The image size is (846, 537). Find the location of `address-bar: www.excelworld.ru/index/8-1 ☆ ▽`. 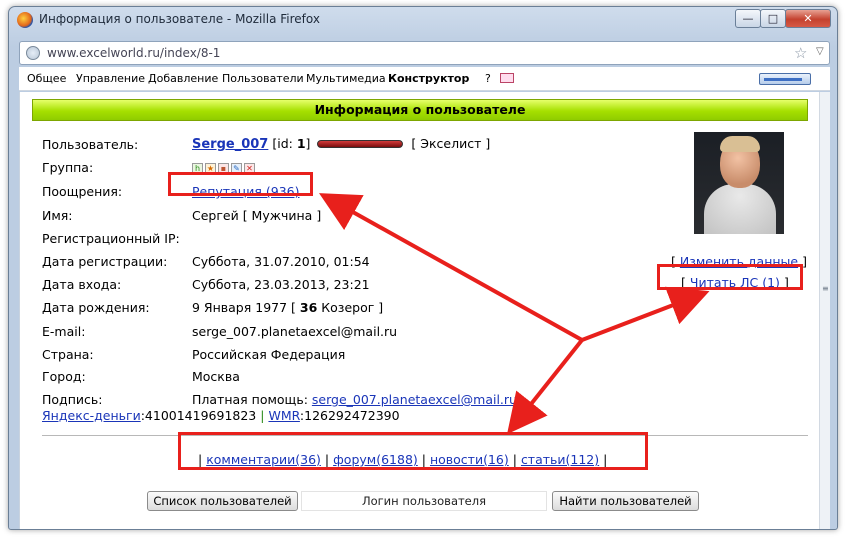

address-bar: www.excelworld.ru/index/8-1 ☆ ▽ is located at coordinates (424, 53).